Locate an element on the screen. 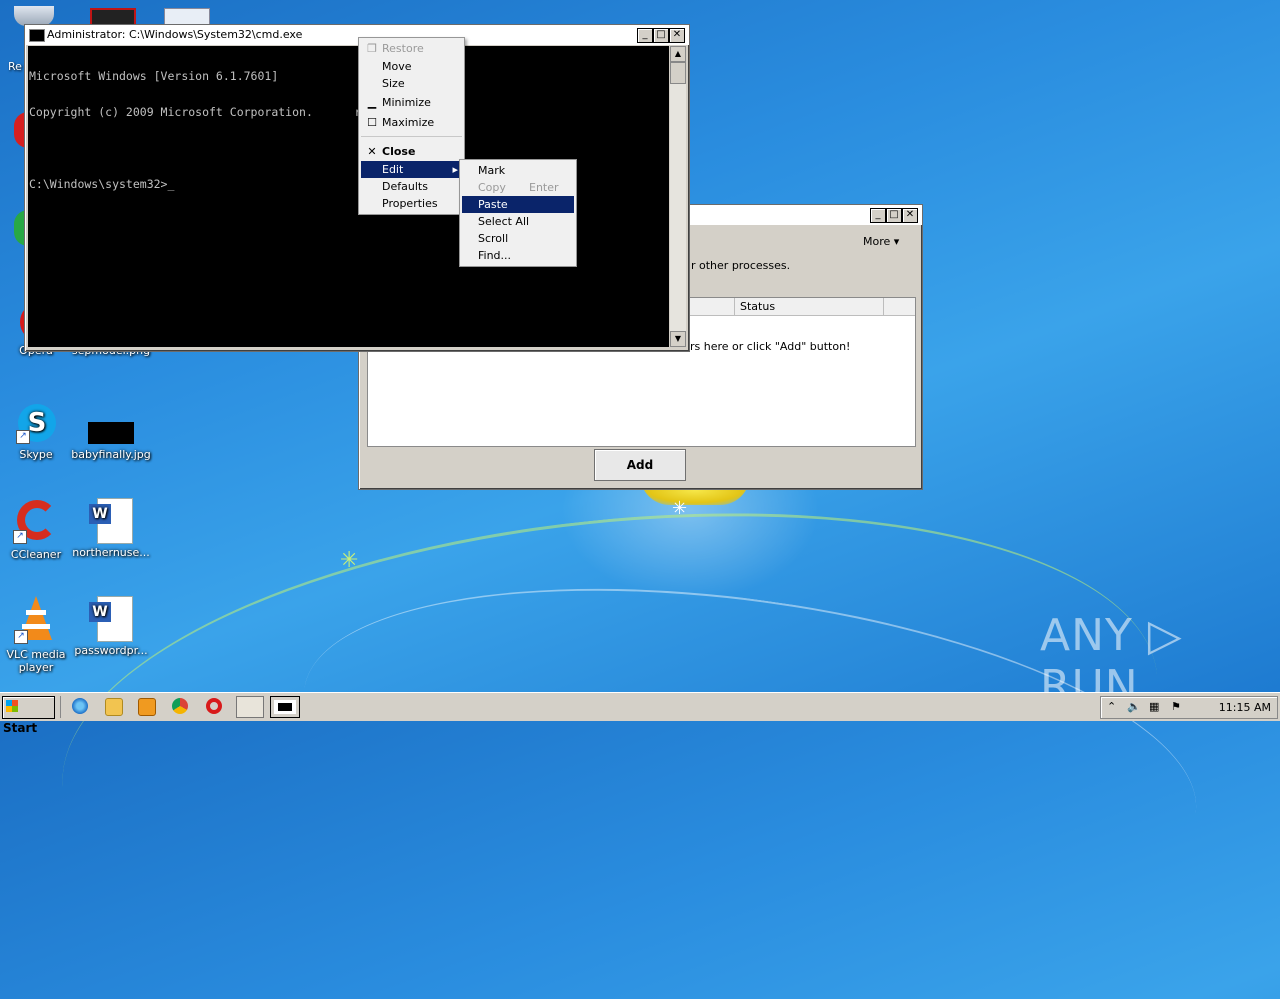  menu-item-label: Paste is located at coordinates (493, 204).